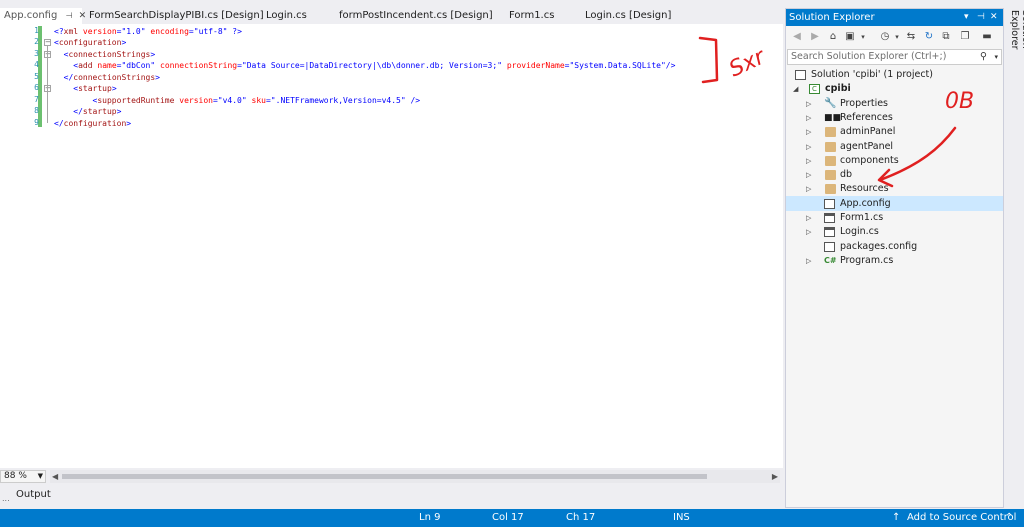 This screenshot has height=527, width=1024. What do you see at coordinates (47, 84) in the screenshot?
I see `outline-guide` at bounding box center [47, 84].